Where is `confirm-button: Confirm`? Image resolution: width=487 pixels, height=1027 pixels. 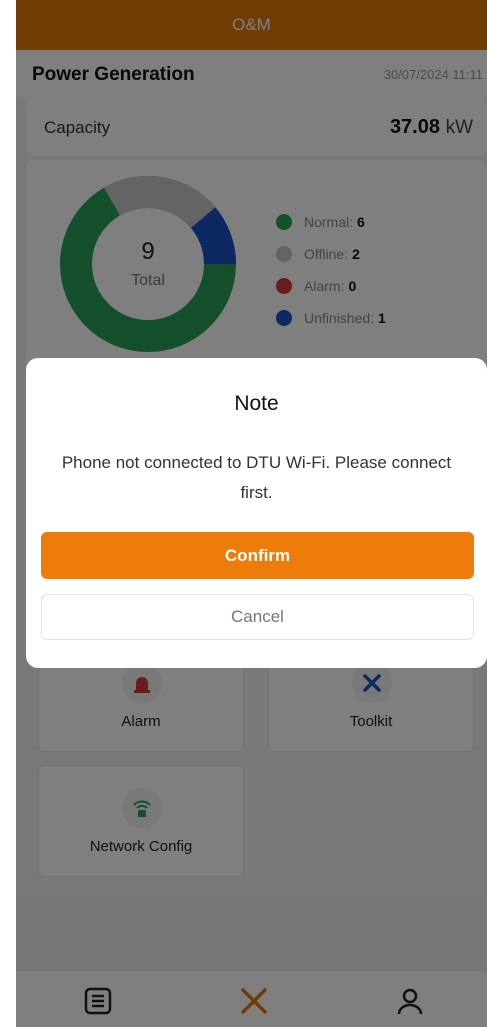
confirm-button: Confirm is located at coordinates (257, 555).